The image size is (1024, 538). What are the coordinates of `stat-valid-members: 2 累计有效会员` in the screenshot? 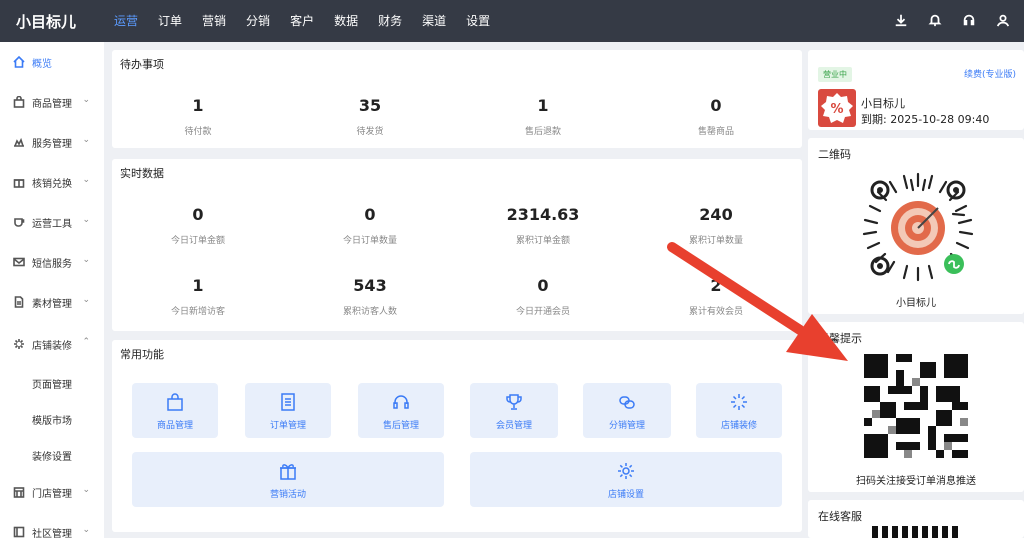 It's located at (716, 296).